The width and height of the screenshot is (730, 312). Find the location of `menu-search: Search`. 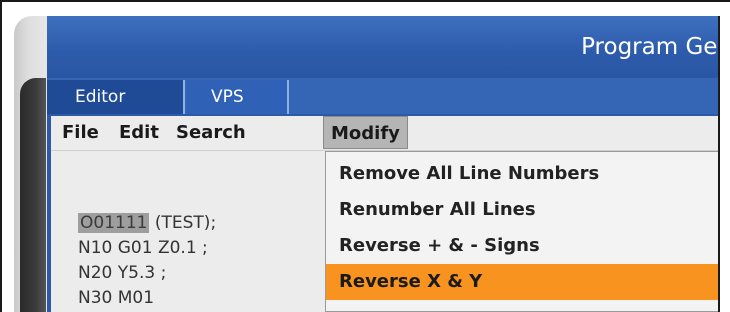

menu-search: Search is located at coordinates (211, 133).